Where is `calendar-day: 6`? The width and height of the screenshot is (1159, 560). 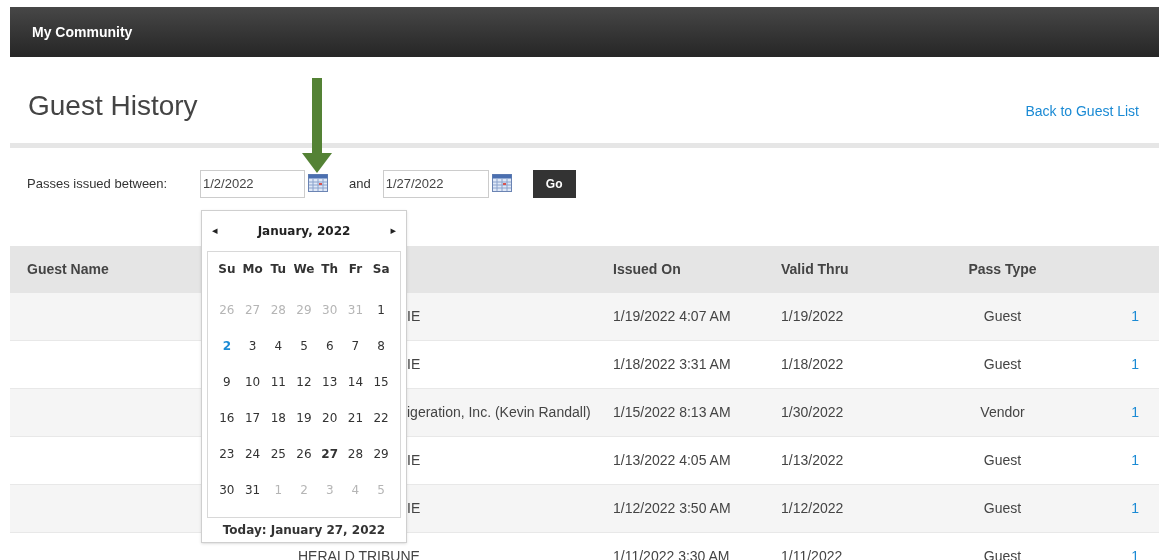
calendar-day: 6 is located at coordinates (329, 345).